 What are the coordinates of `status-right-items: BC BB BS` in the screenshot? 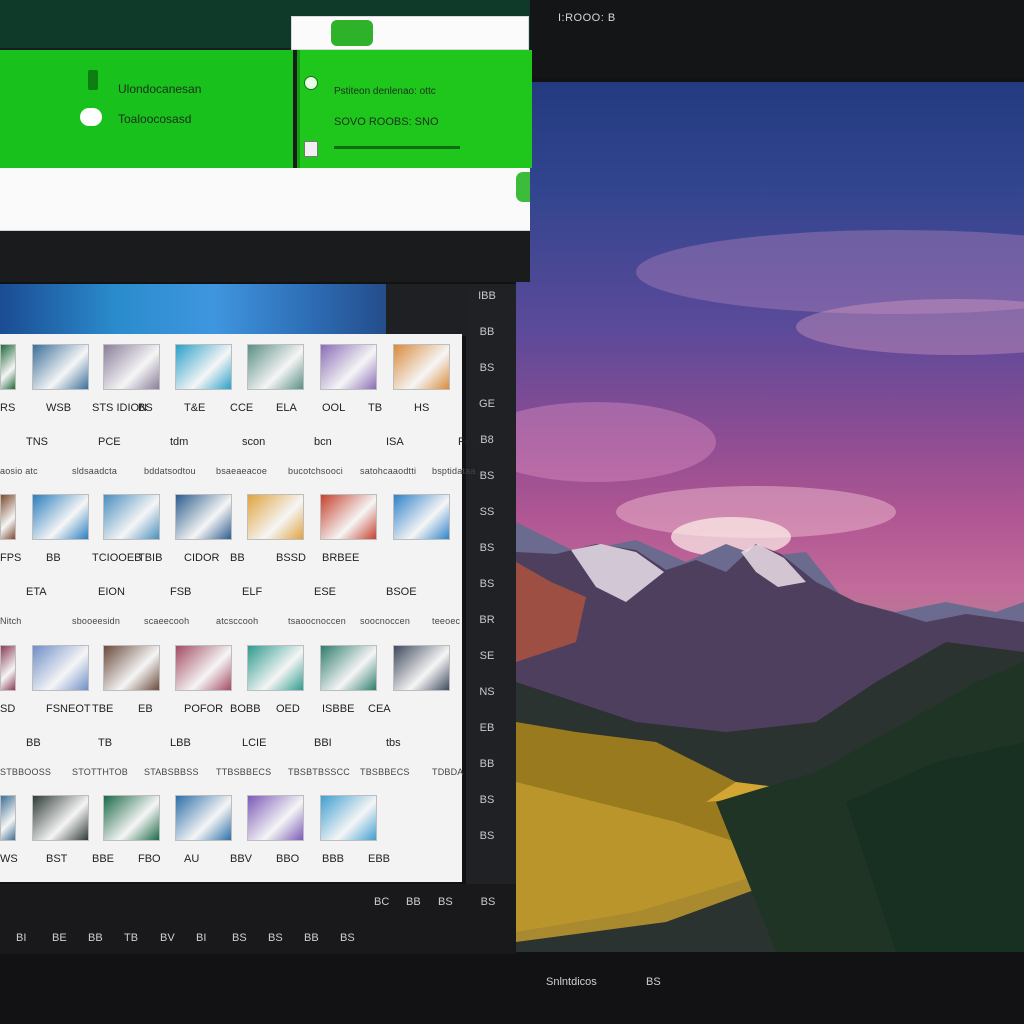 It's located at (420, 904).